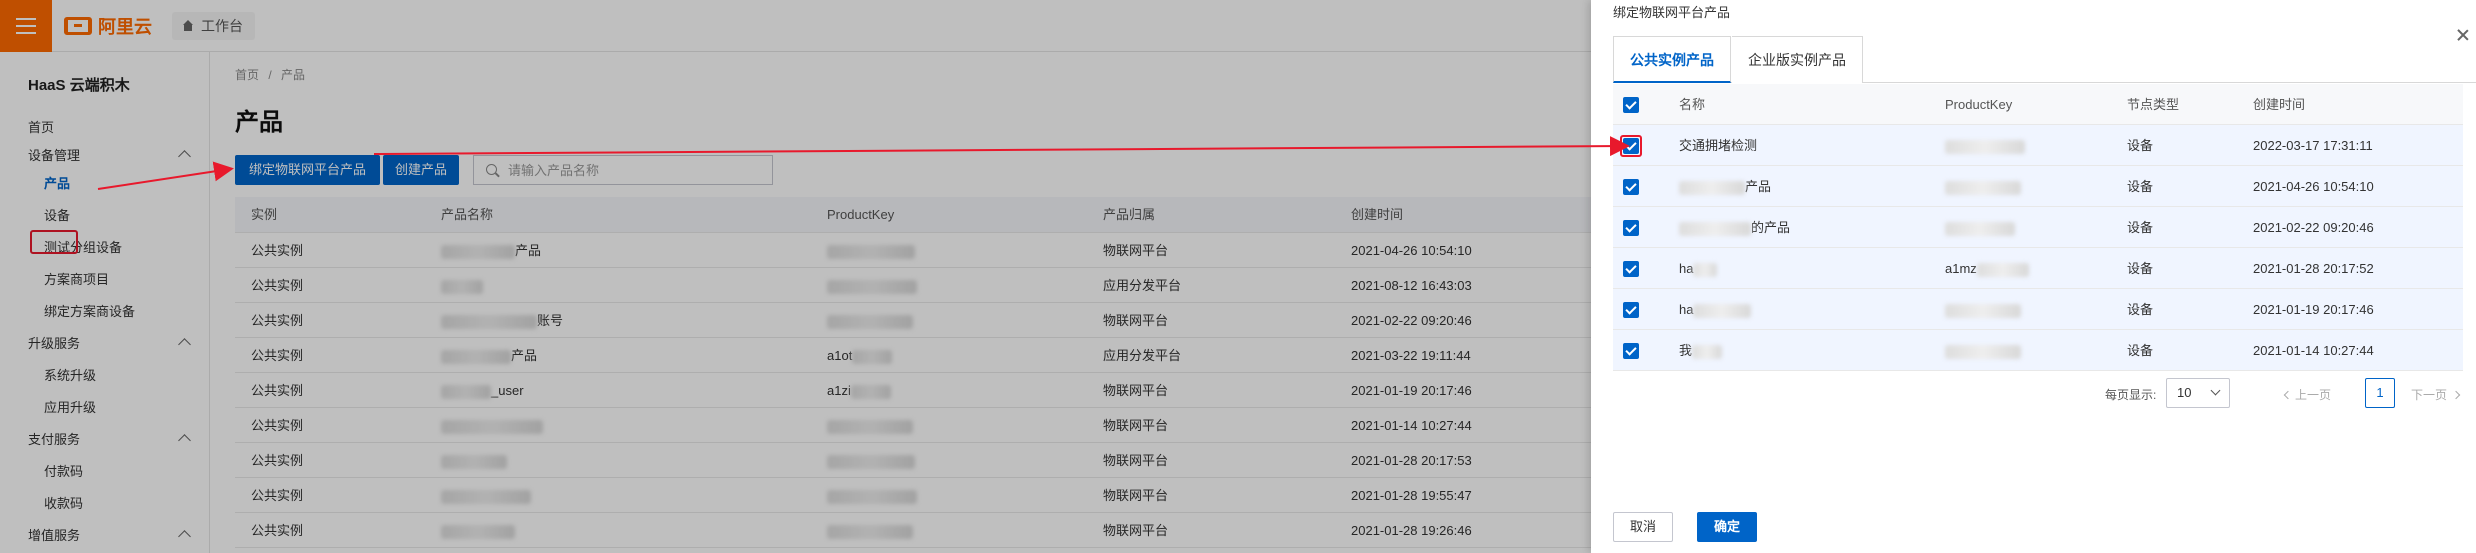 This screenshot has width=2476, height=553. What do you see at coordinates (1686, 350) in the screenshot?
I see `product-name-text: 我` at bounding box center [1686, 350].